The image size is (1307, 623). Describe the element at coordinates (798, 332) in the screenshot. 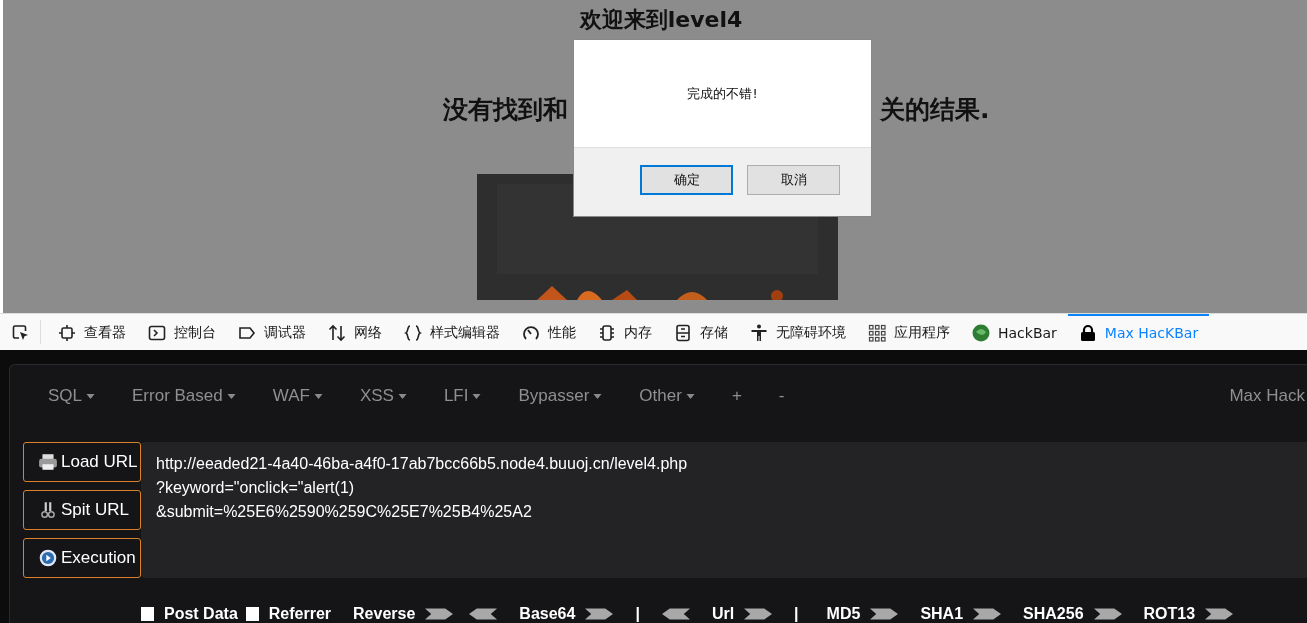

I see `devtools-tab: 无障碍环境` at that location.